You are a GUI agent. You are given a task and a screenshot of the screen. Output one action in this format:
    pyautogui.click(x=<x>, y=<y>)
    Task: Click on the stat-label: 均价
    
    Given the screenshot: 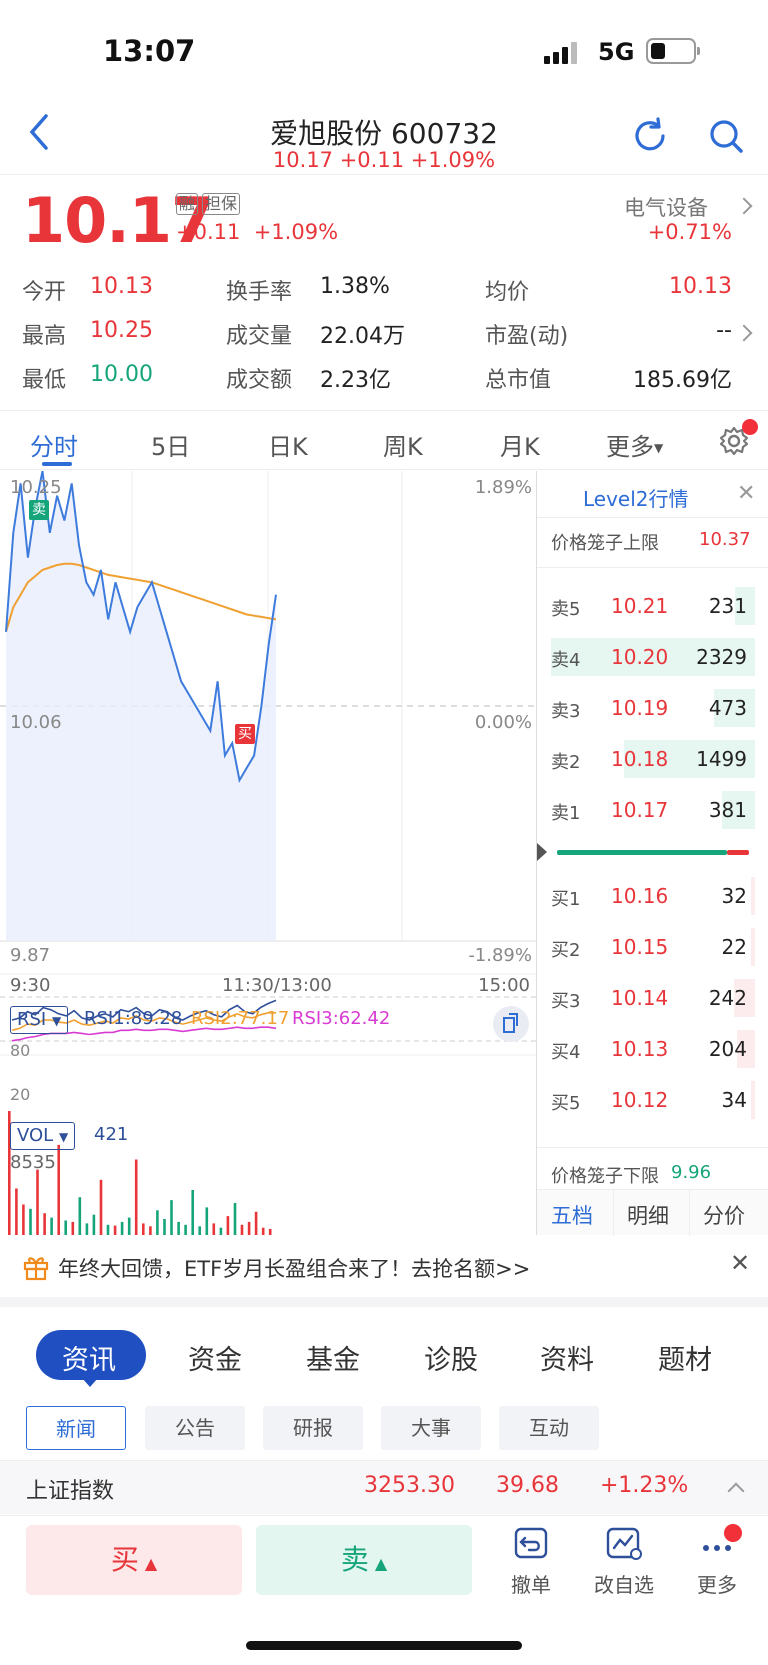 What is the action you would take?
    pyautogui.click(x=507, y=292)
    